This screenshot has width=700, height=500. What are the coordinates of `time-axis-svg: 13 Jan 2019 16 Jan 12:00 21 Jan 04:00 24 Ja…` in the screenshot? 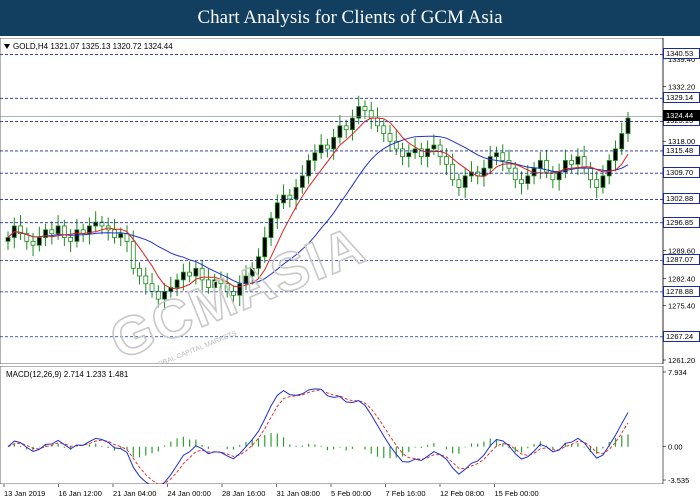 It's located at (271, 491).